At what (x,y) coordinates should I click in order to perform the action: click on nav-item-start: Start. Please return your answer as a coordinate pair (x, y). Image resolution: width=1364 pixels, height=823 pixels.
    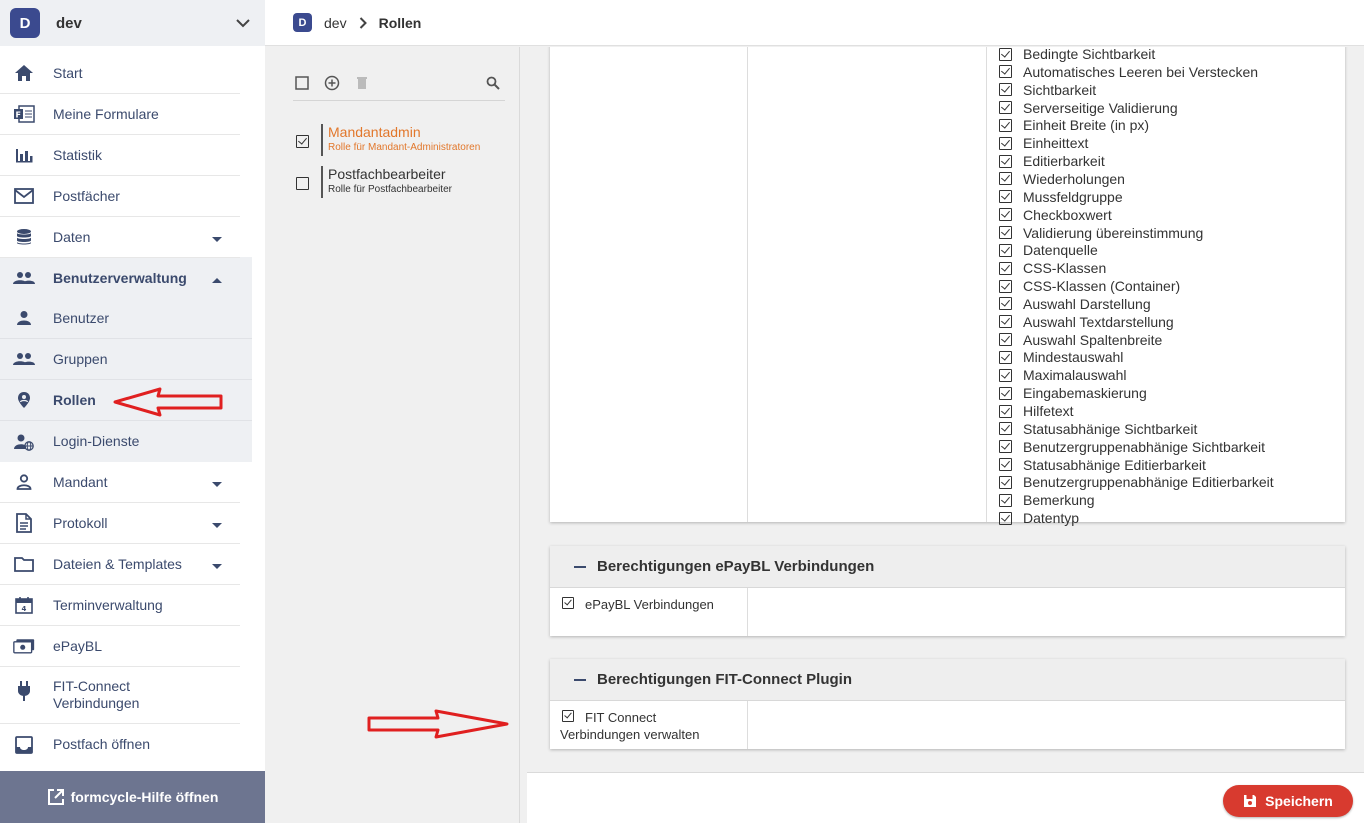
    Looking at the image, I should click on (120, 73).